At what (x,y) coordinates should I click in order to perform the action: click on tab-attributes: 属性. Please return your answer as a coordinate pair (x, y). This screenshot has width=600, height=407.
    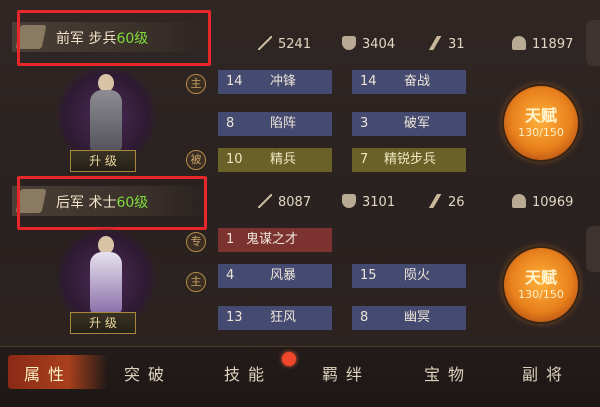
    Looking at the image, I should click on (48, 373).